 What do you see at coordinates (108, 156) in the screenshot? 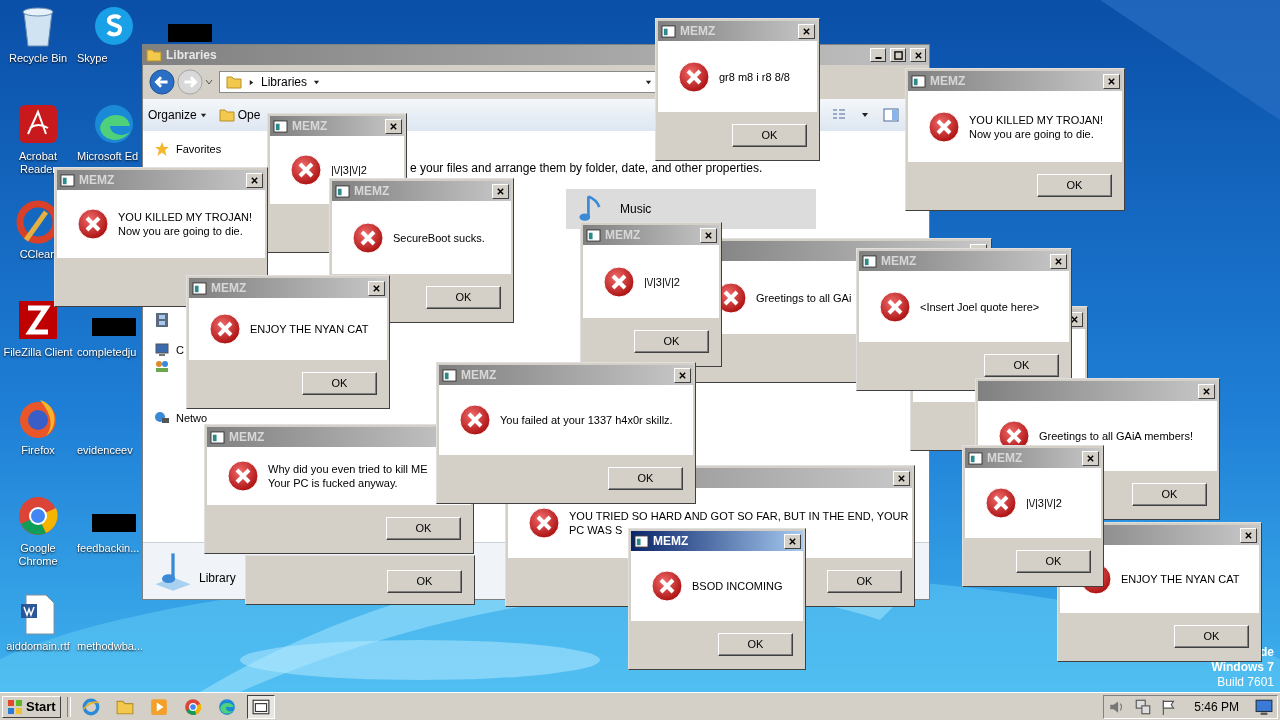
I see `desktop-icon-label: Microsoft Ed` at bounding box center [108, 156].